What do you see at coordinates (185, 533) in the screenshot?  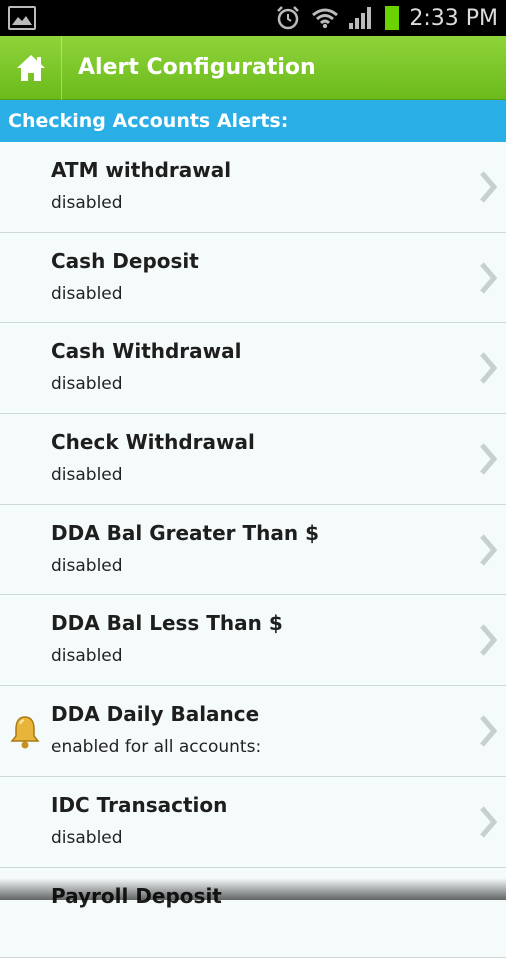 I see `alert-title: DDA Bal Greater Than $` at bounding box center [185, 533].